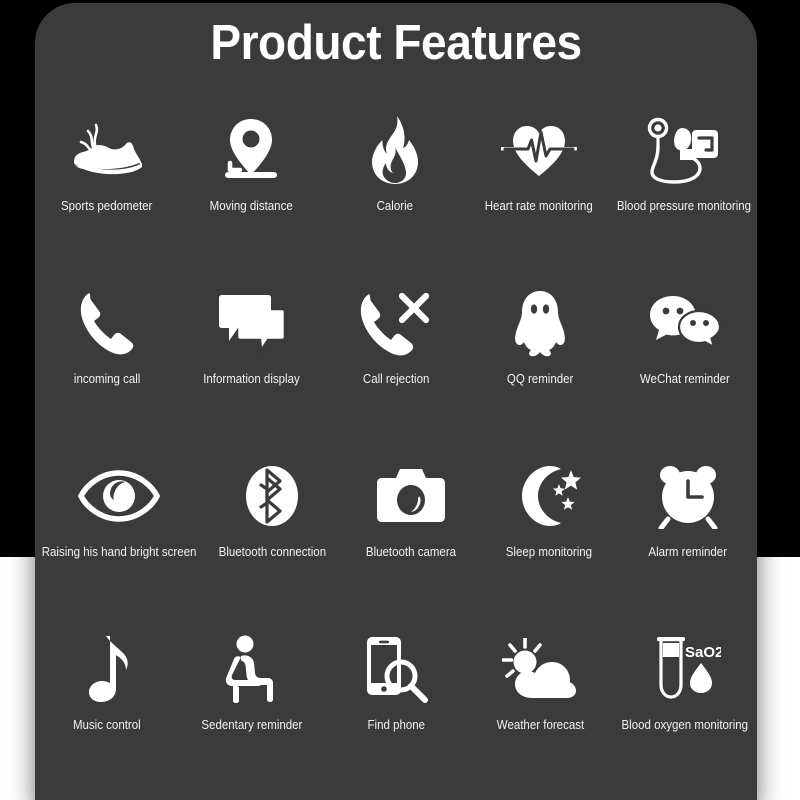 The image size is (800, 800). Describe the element at coordinates (539, 206) in the screenshot. I see `feature-label: Heart rate monitoring` at that location.